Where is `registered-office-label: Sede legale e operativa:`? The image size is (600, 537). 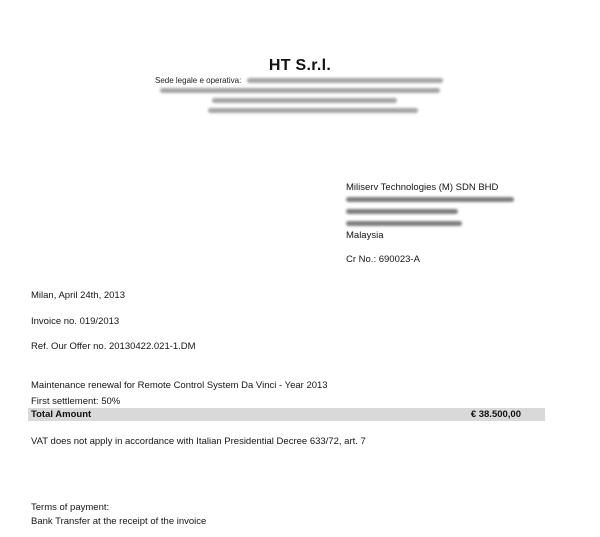
registered-office-label: Sede legale e operativa: is located at coordinates (198, 80).